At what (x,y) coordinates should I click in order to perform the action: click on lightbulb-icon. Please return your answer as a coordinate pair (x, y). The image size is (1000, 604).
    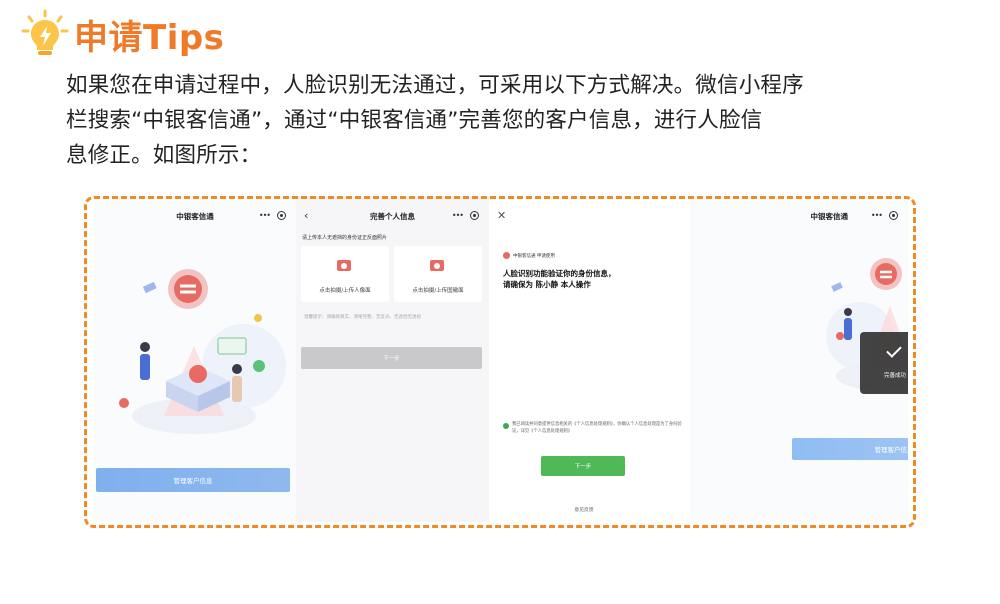
    Looking at the image, I should click on (45, 34).